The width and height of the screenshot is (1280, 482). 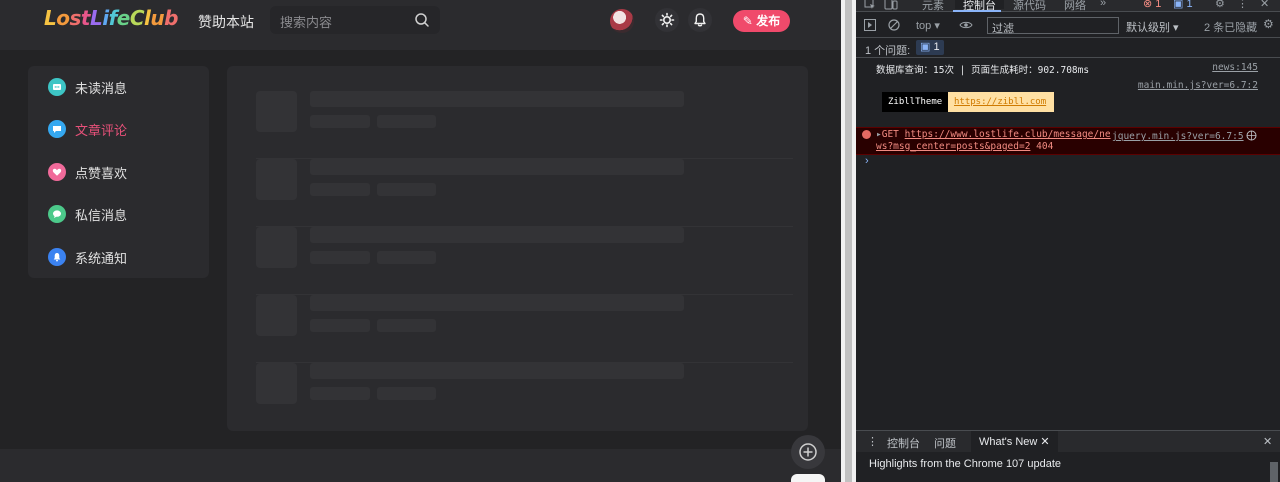 What do you see at coordinates (422, 20) in the screenshot?
I see `search-icon` at bounding box center [422, 20].